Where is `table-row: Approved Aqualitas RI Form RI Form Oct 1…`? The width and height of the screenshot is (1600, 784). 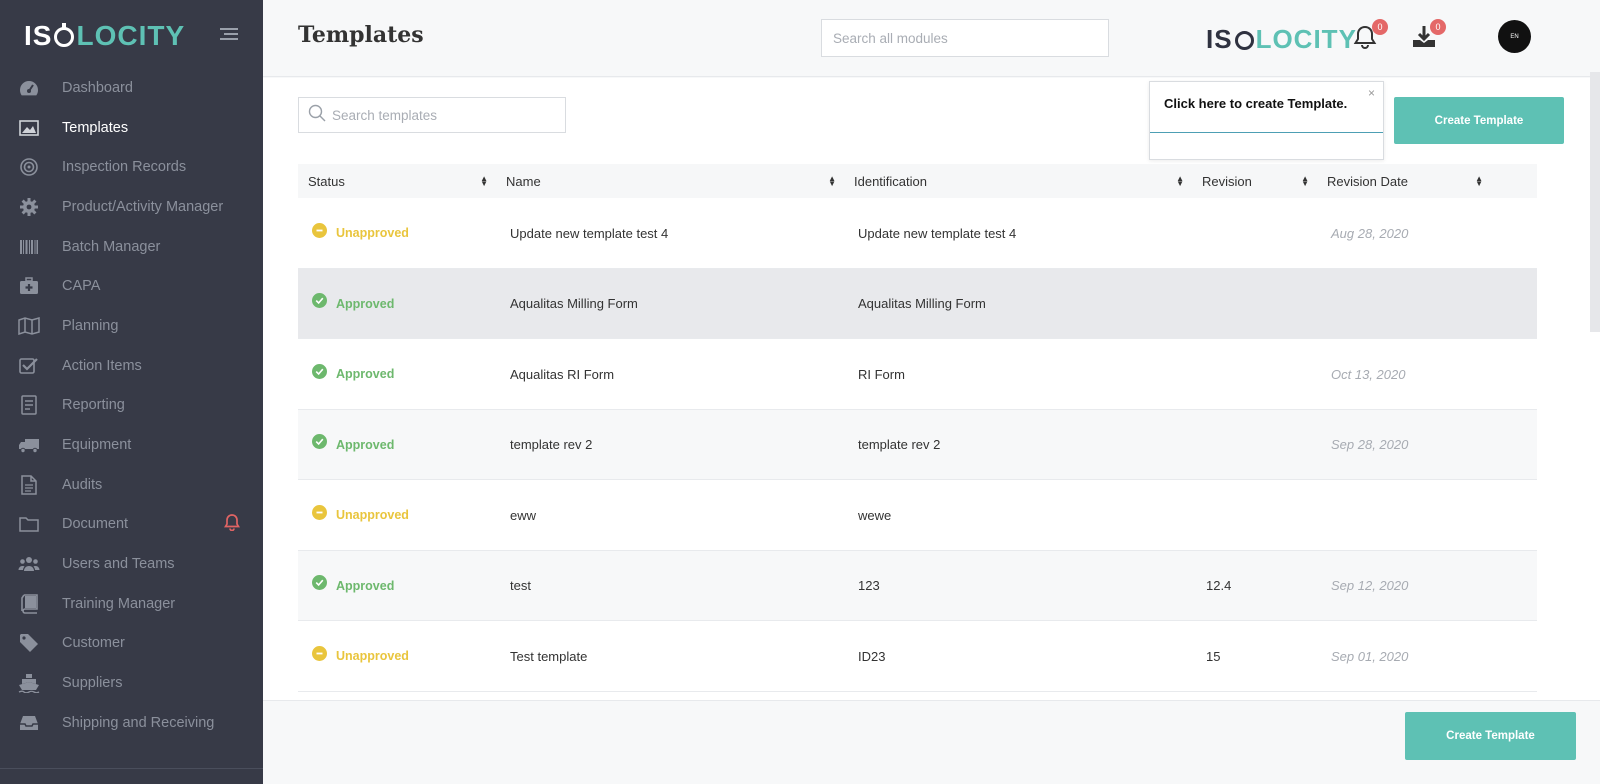
table-row: Approved Aqualitas RI Form RI Form Oct 1… is located at coordinates (917, 374).